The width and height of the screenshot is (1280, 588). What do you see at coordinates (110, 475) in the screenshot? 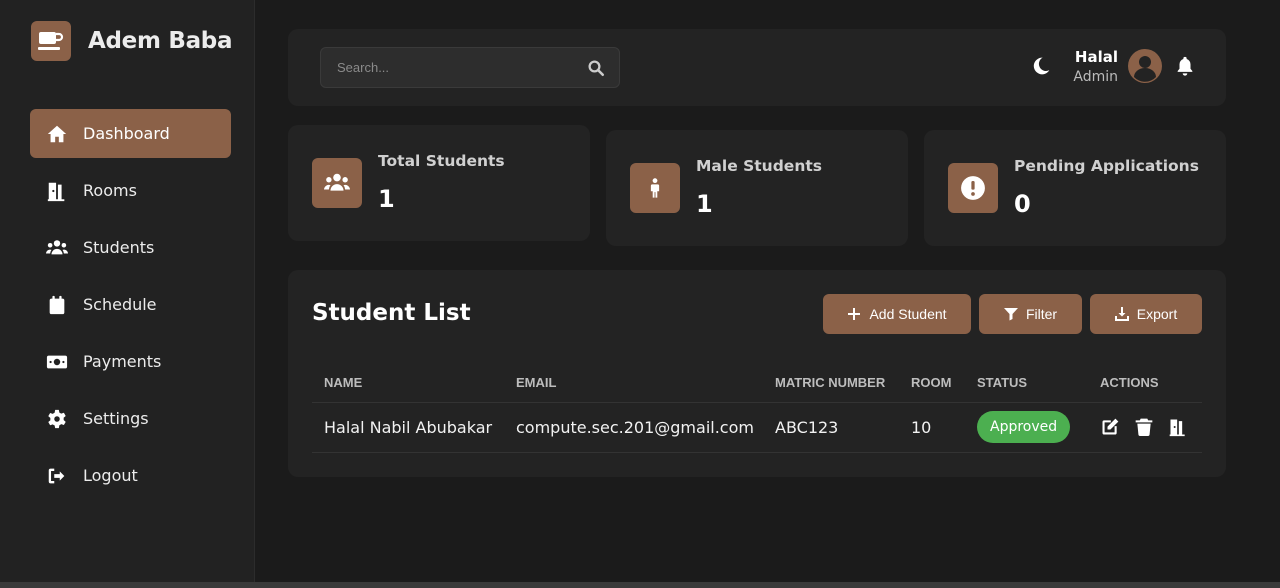
I see `sidebar-item-label: Logout` at bounding box center [110, 475].